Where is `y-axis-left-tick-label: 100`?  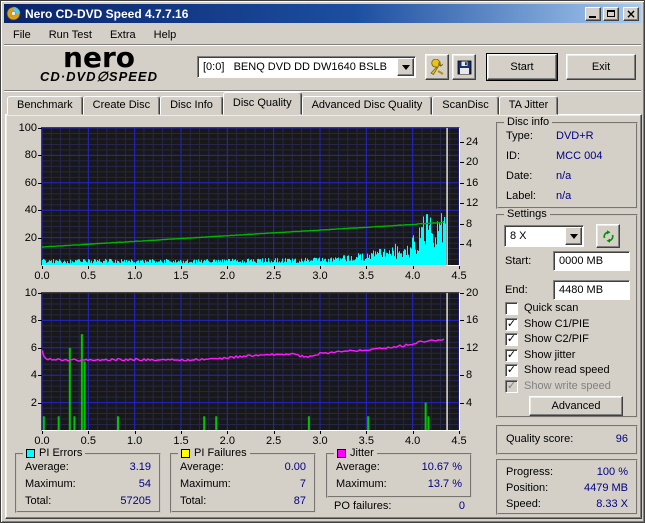 y-axis-left-tick-label: 100 is located at coordinates (27, 128).